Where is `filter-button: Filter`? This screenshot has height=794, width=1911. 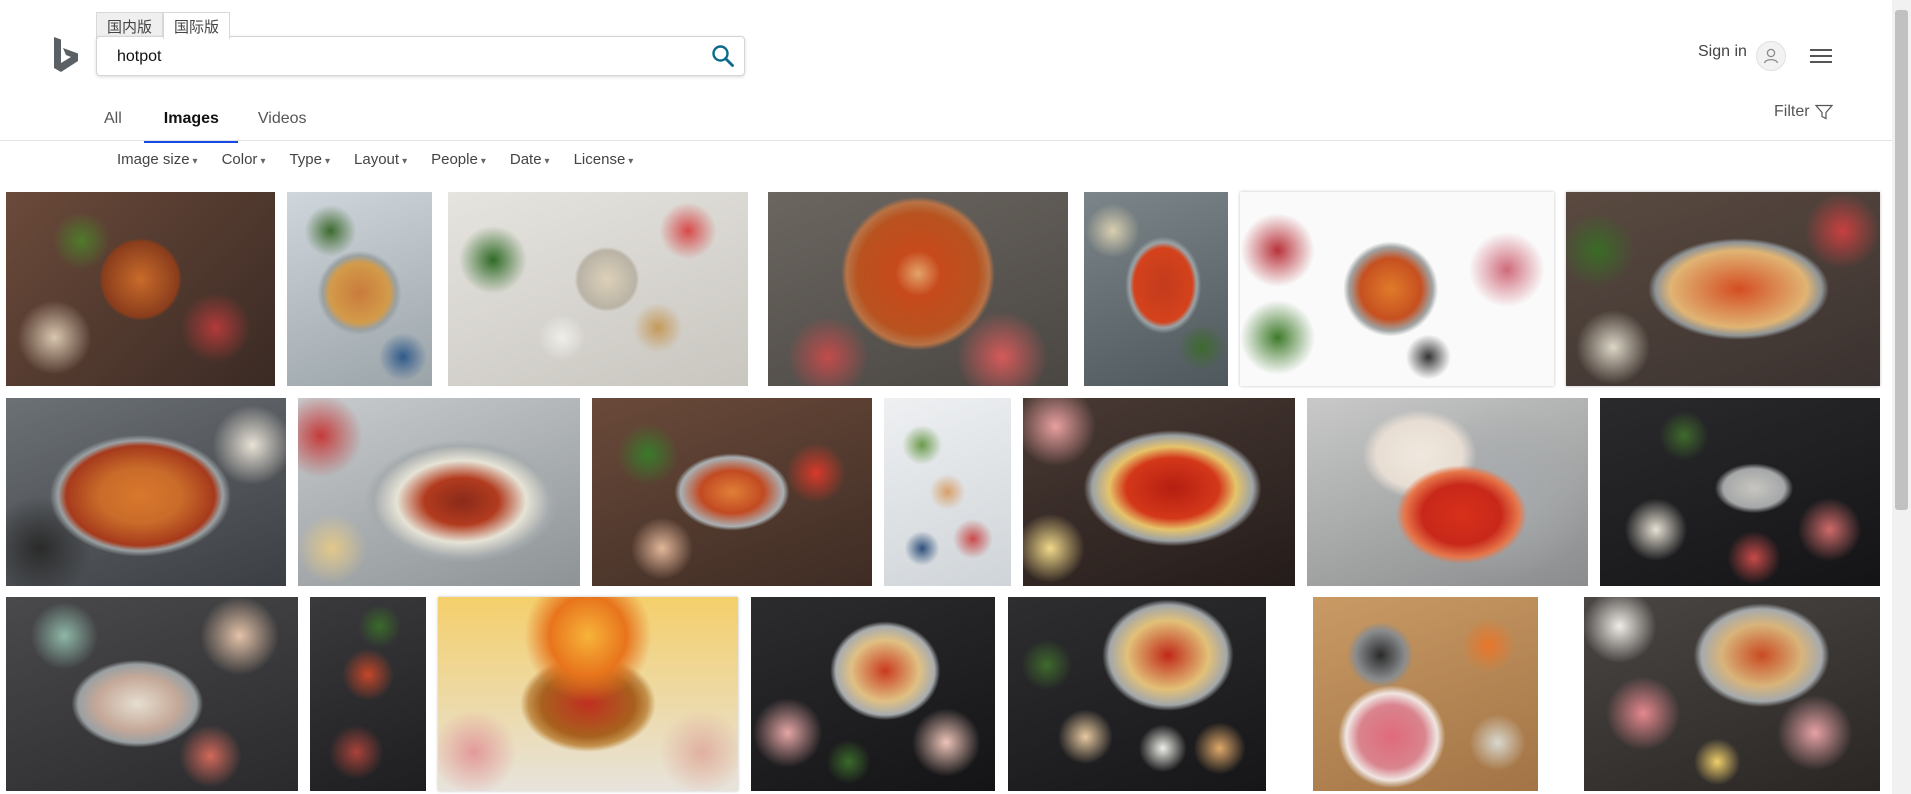
filter-button: Filter is located at coordinates (1803, 112).